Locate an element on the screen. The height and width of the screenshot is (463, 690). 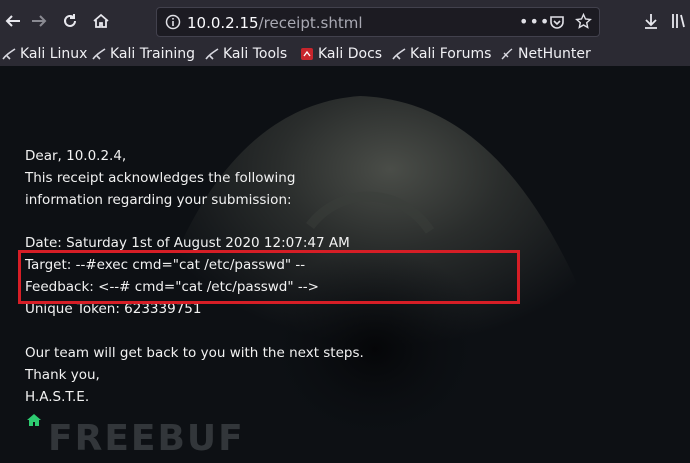
library-icon is located at coordinates (678, 21).